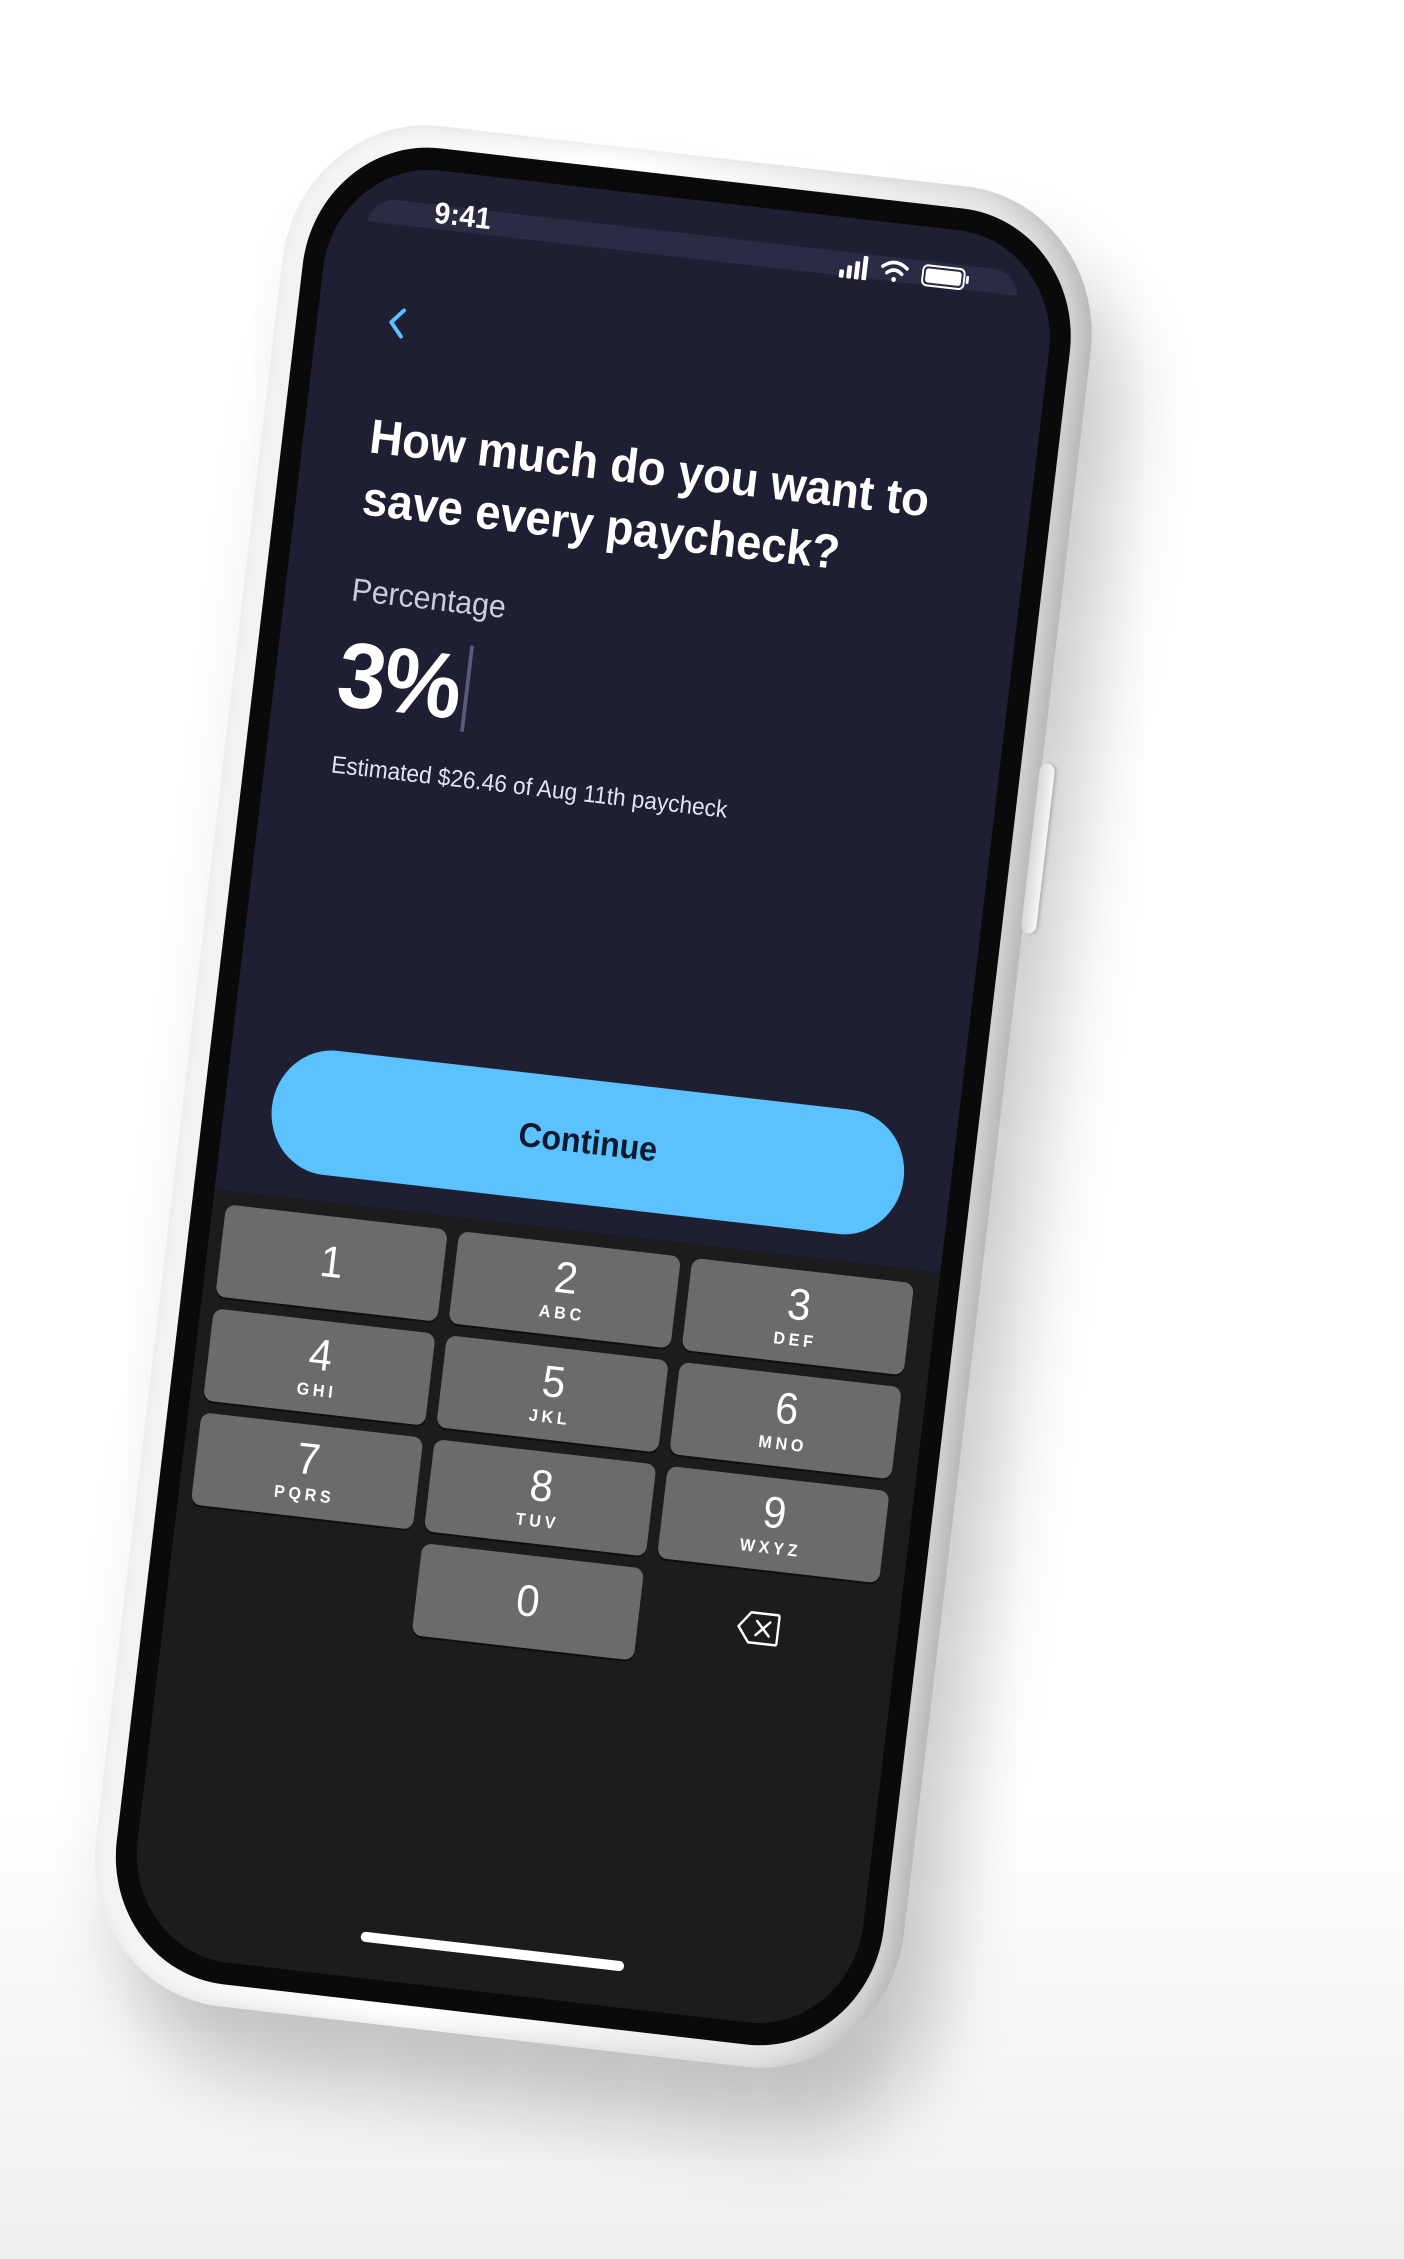  I want to click on wifi-icon, so click(895, 271).